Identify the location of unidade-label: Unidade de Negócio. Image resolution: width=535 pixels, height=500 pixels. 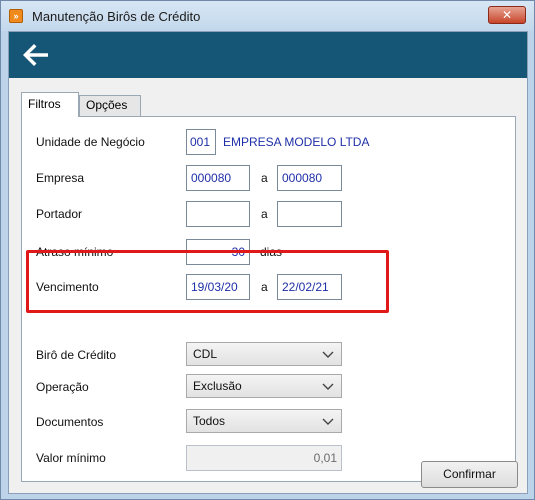
(90, 142).